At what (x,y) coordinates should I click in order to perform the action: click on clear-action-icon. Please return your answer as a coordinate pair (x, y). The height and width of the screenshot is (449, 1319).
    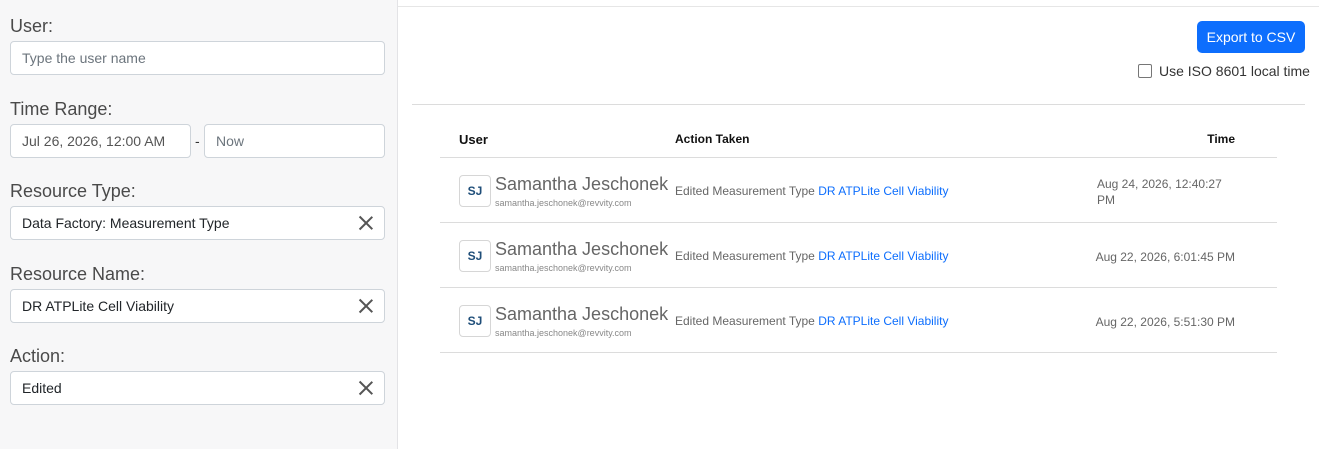
    Looking at the image, I should click on (366, 388).